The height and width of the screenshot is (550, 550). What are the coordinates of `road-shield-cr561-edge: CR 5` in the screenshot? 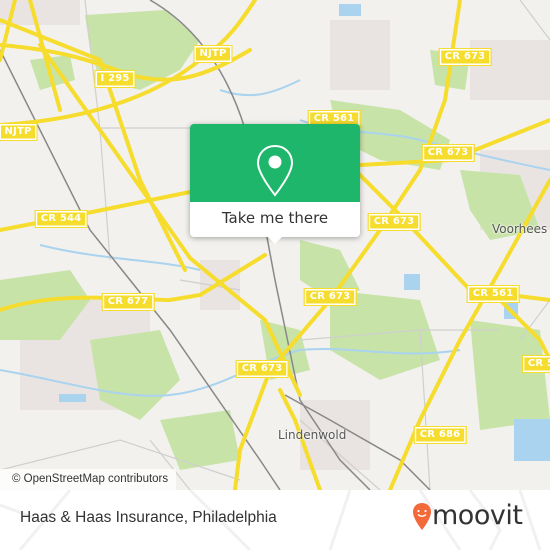 It's located at (535, 364).